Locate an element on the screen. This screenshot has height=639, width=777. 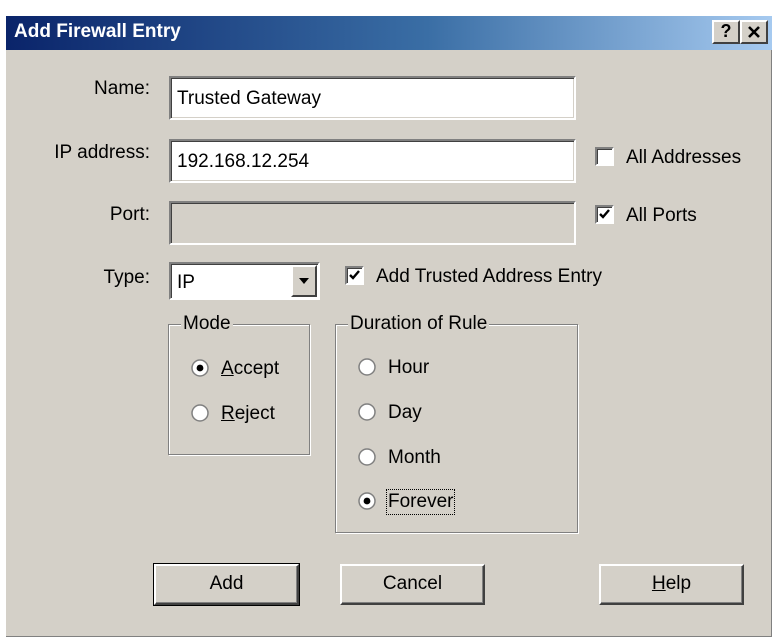
port-input is located at coordinates (372, 223).